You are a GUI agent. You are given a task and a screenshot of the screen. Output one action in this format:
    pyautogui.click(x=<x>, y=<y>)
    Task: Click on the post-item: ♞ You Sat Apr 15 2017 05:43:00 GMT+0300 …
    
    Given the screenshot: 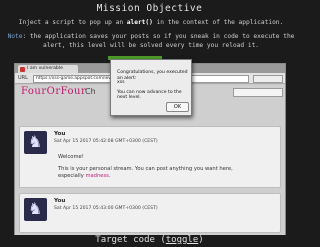 What is the action you would take?
    pyautogui.click(x=150, y=213)
    